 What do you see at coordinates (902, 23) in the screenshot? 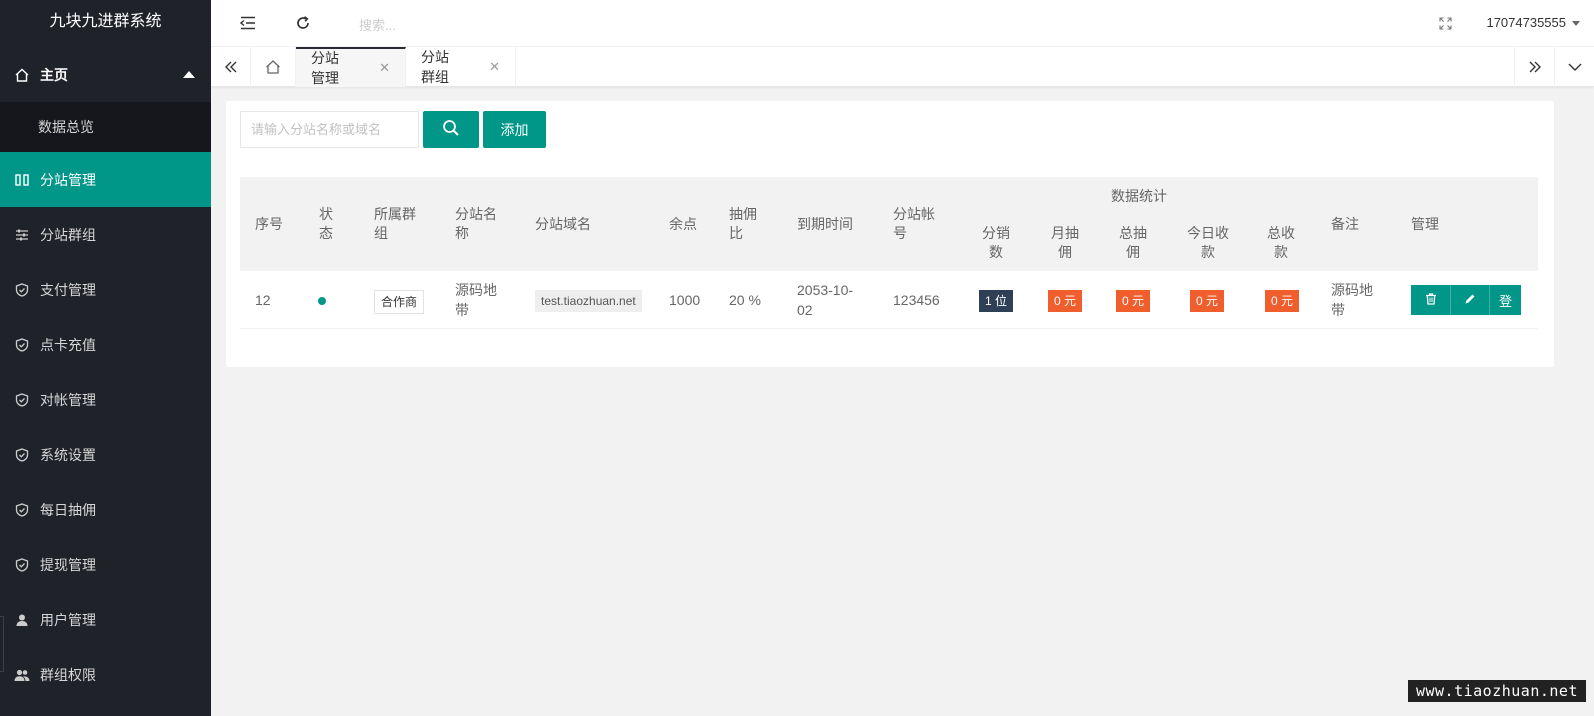
I see `top-header: 搜索... 17074735555` at bounding box center [902, 23].